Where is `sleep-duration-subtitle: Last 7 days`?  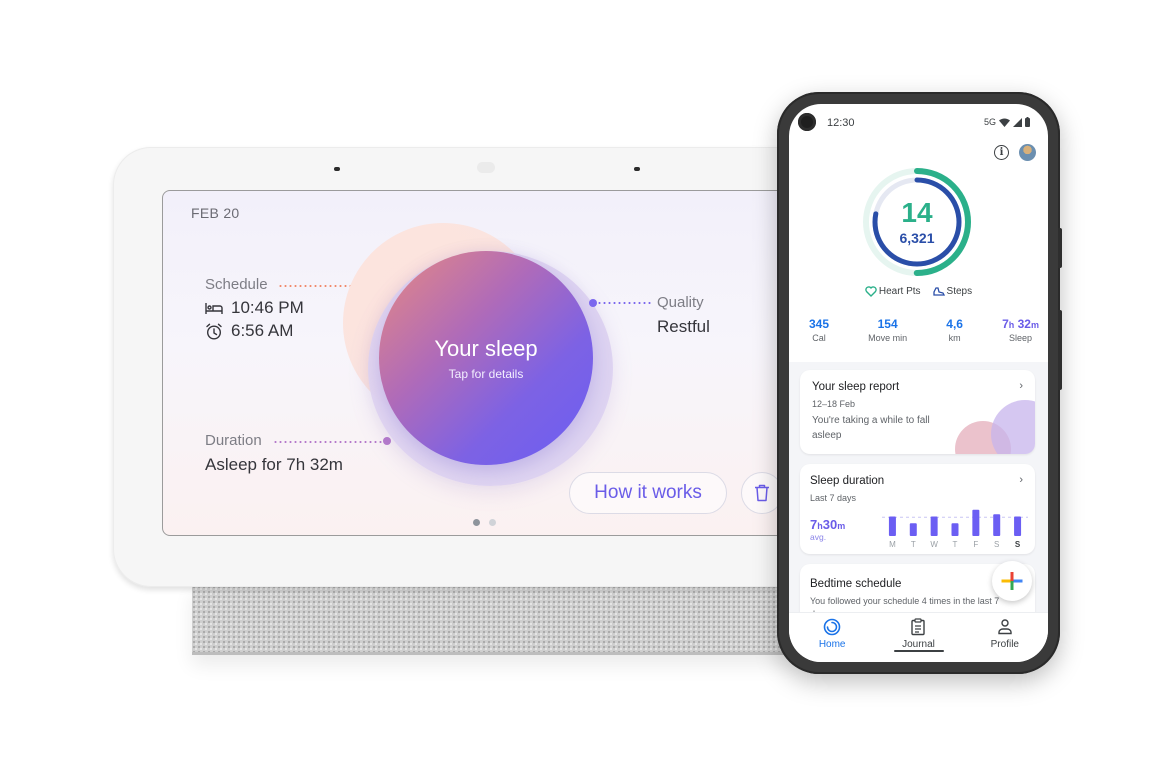
sleep-duration-subtitle: Last 7 days is located at coordinates (833, 498).